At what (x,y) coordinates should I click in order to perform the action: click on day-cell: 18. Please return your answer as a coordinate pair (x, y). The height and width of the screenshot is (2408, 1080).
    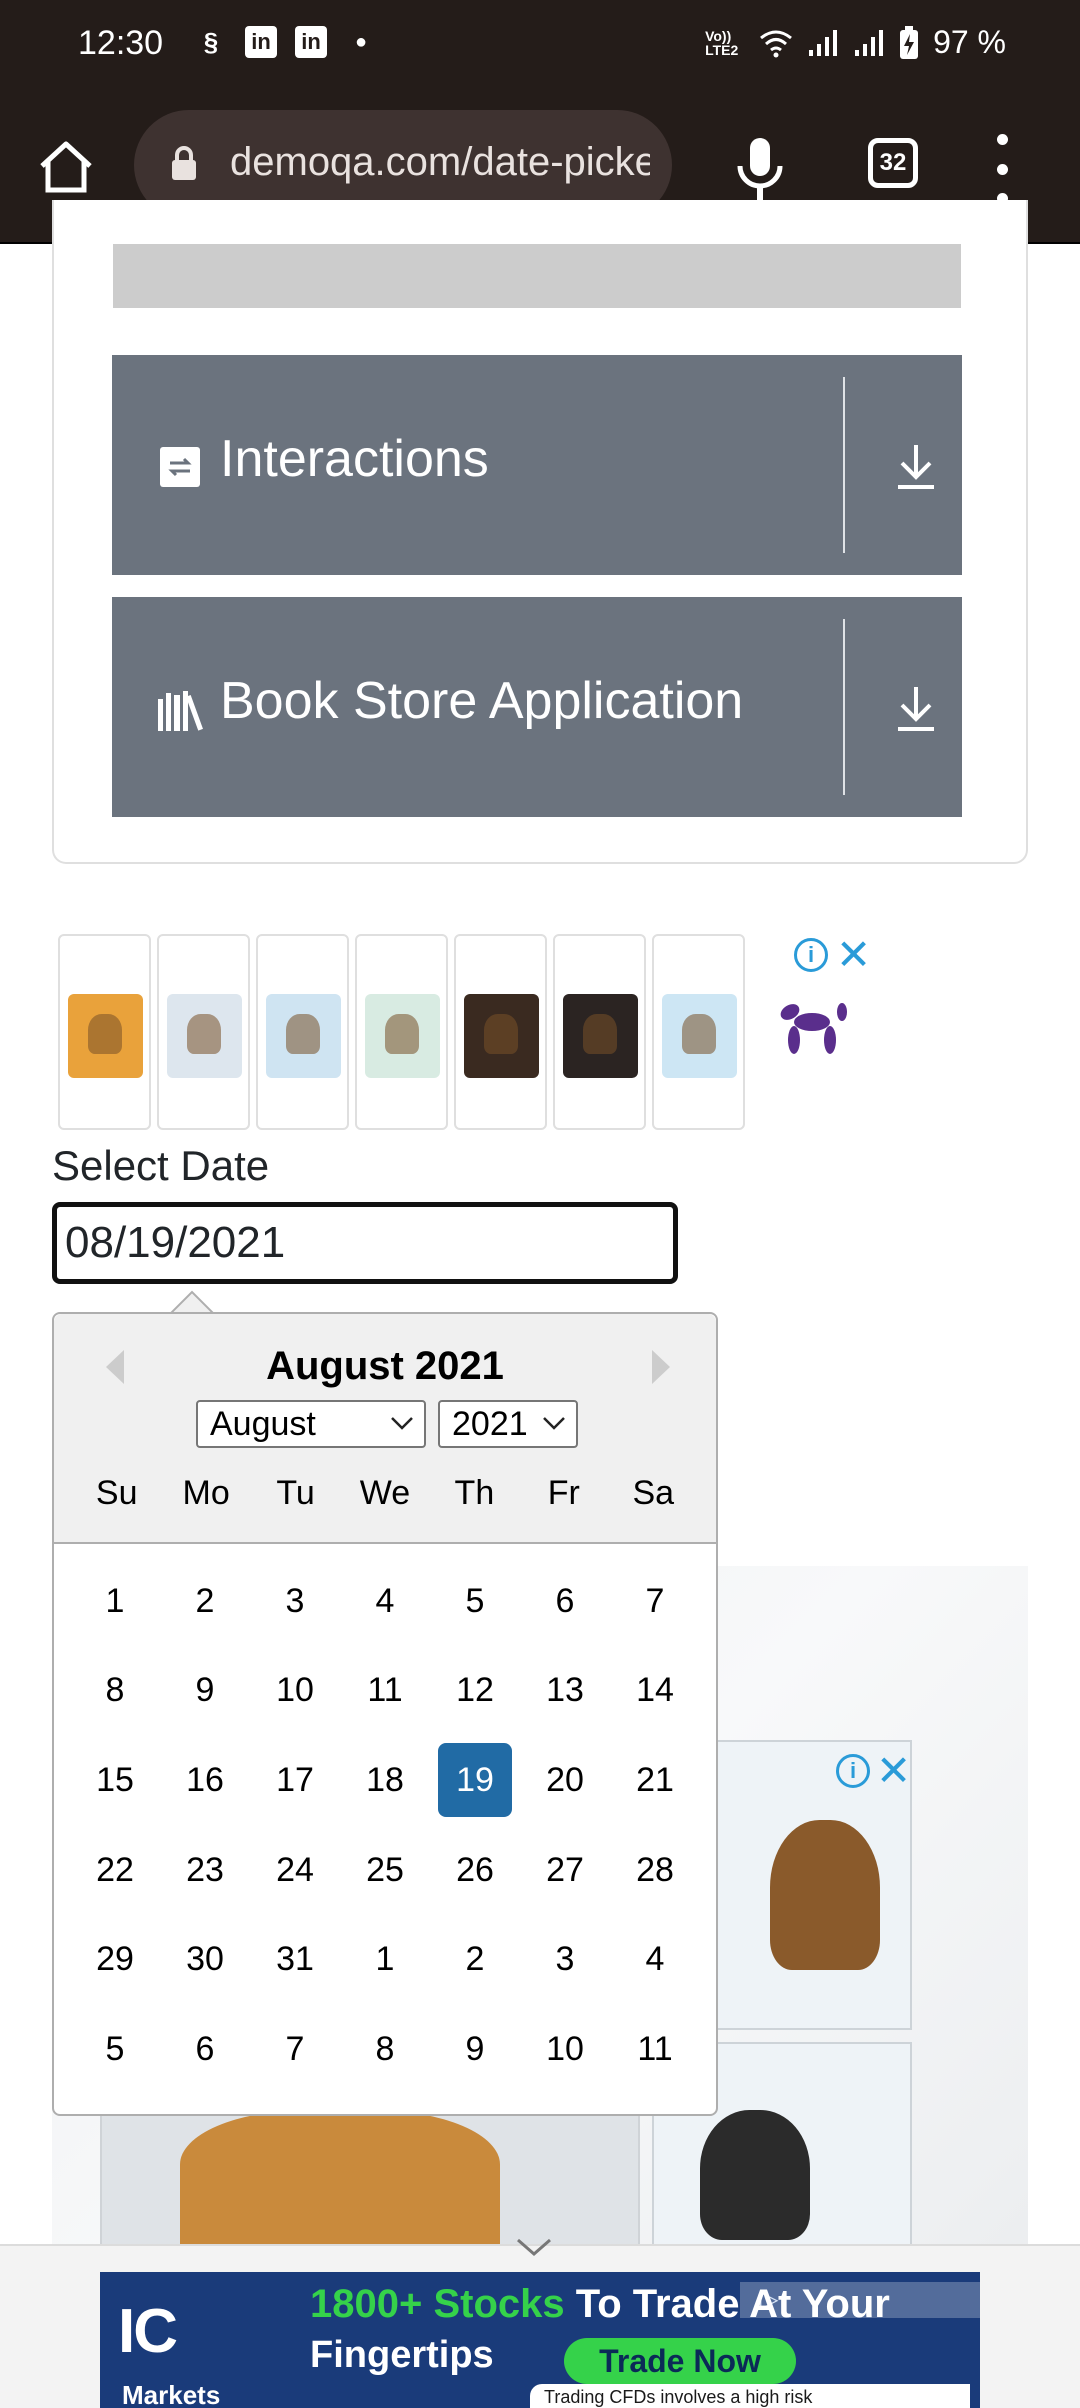
    Looking at the image, I should click on (385, 1780).